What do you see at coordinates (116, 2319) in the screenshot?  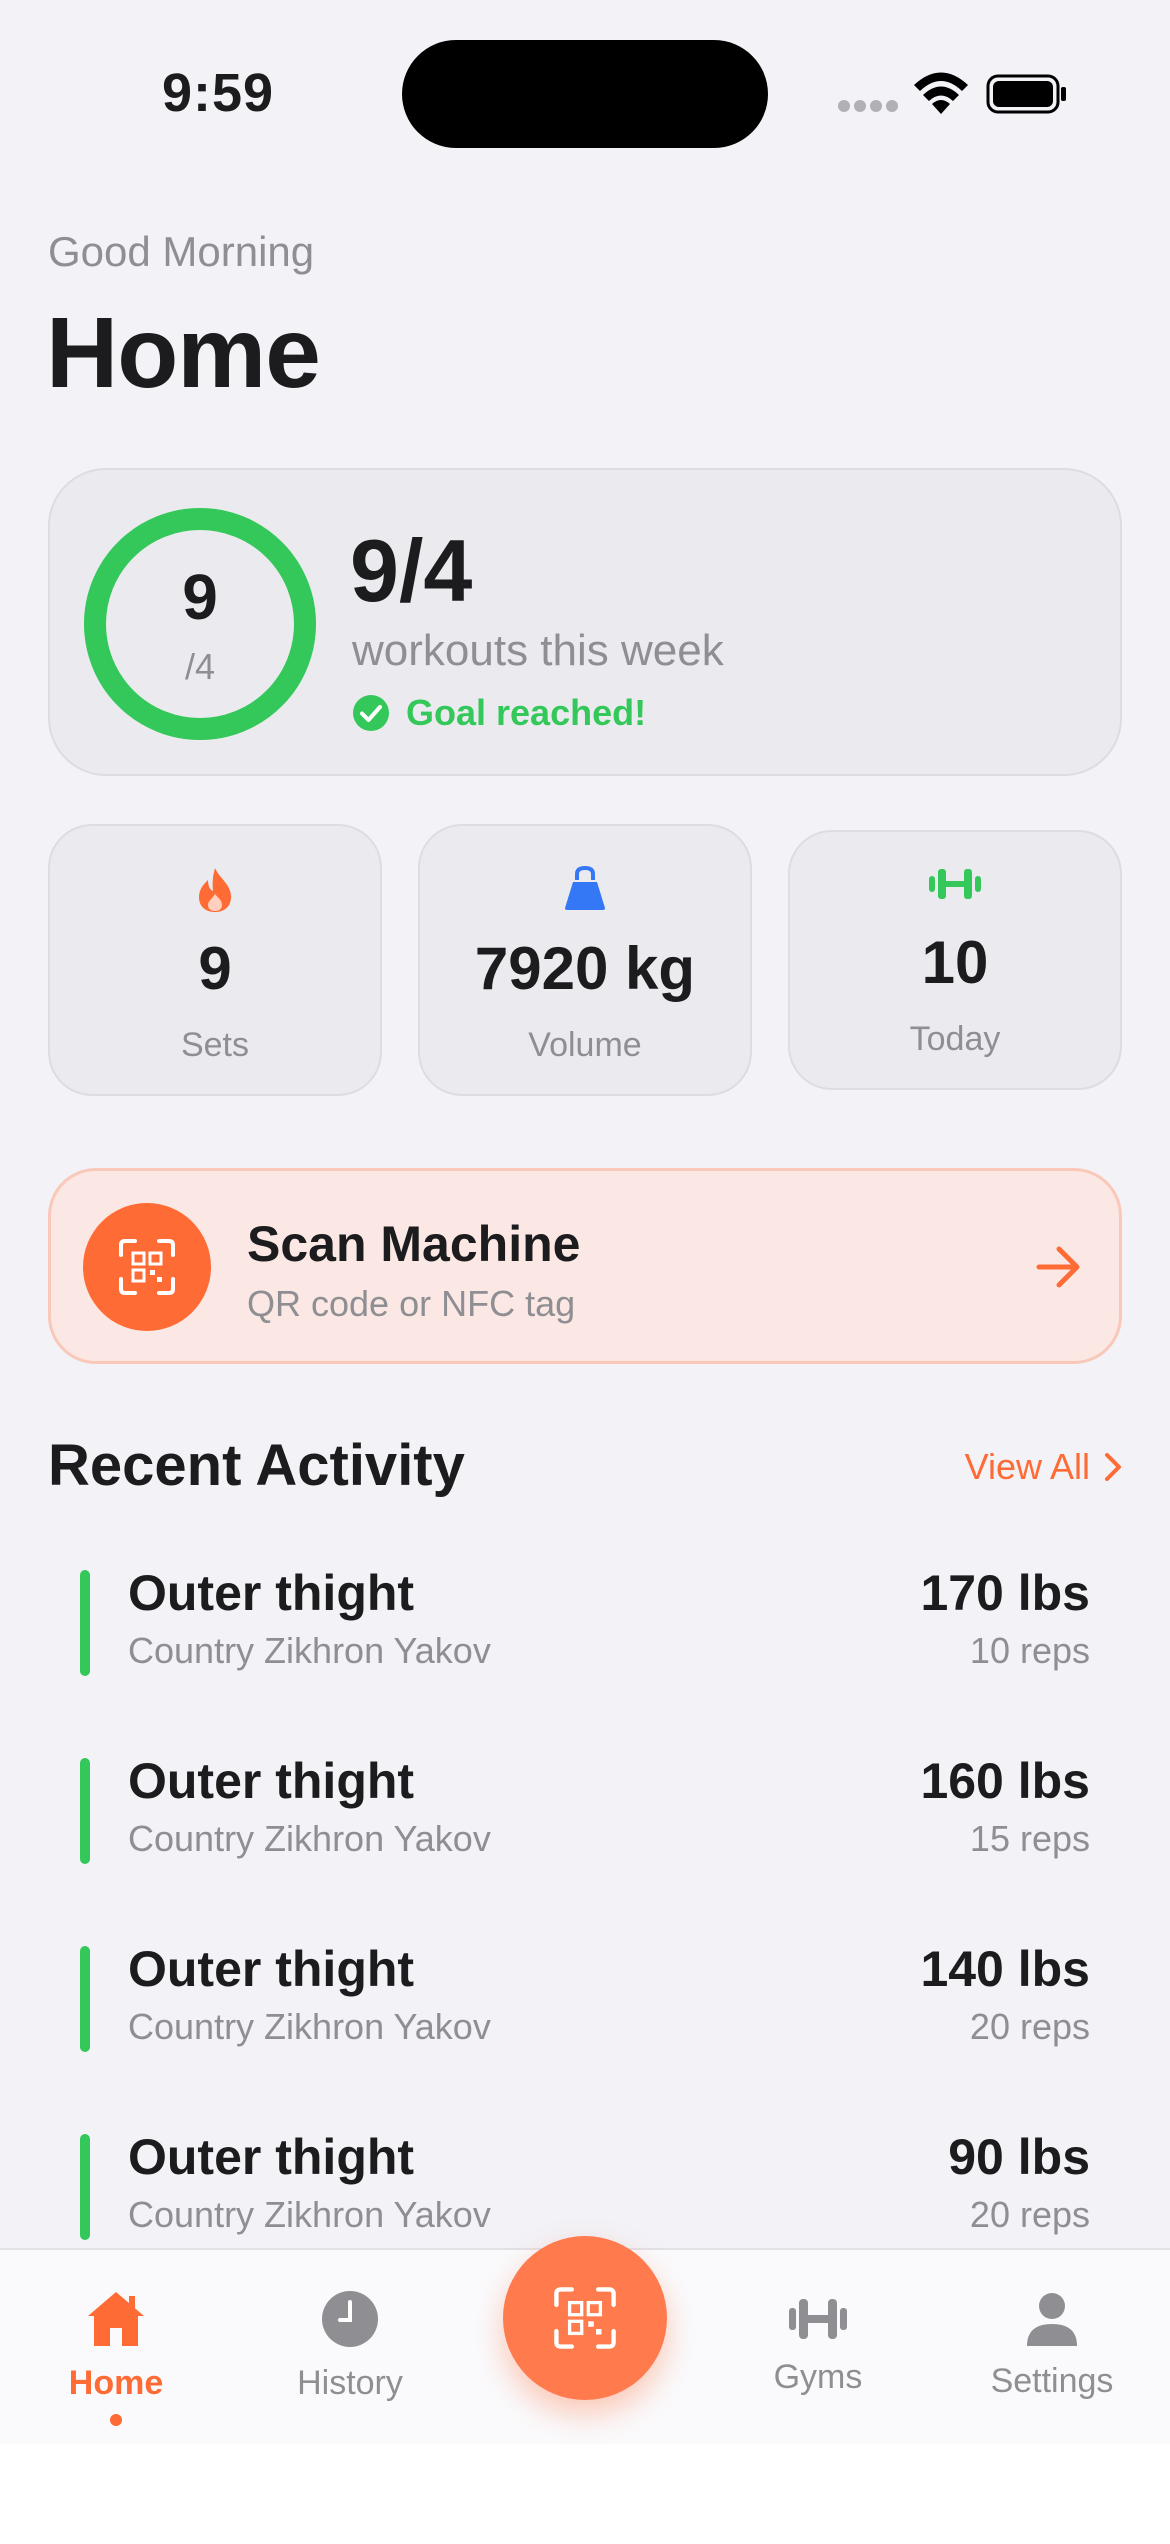 I see `house-icon` at bounding box center [116, 2319].